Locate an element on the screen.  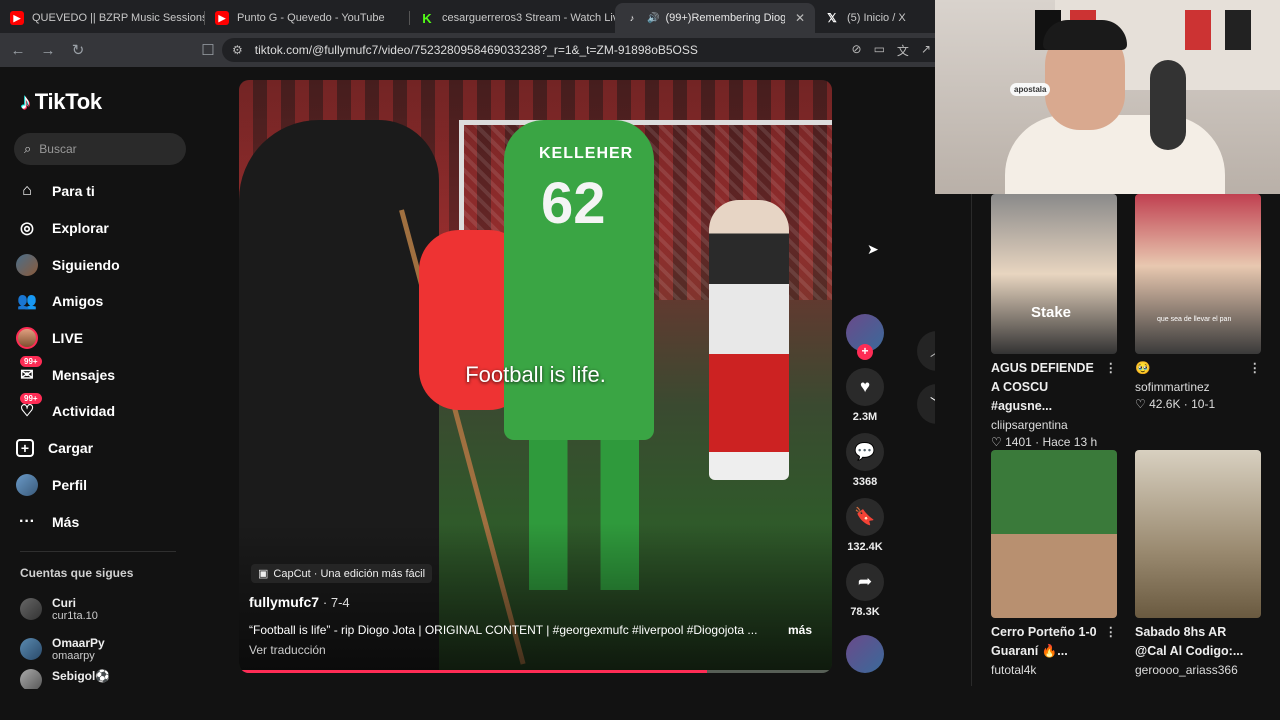
nav-label: Explorar is located at coordinates (80, 228).